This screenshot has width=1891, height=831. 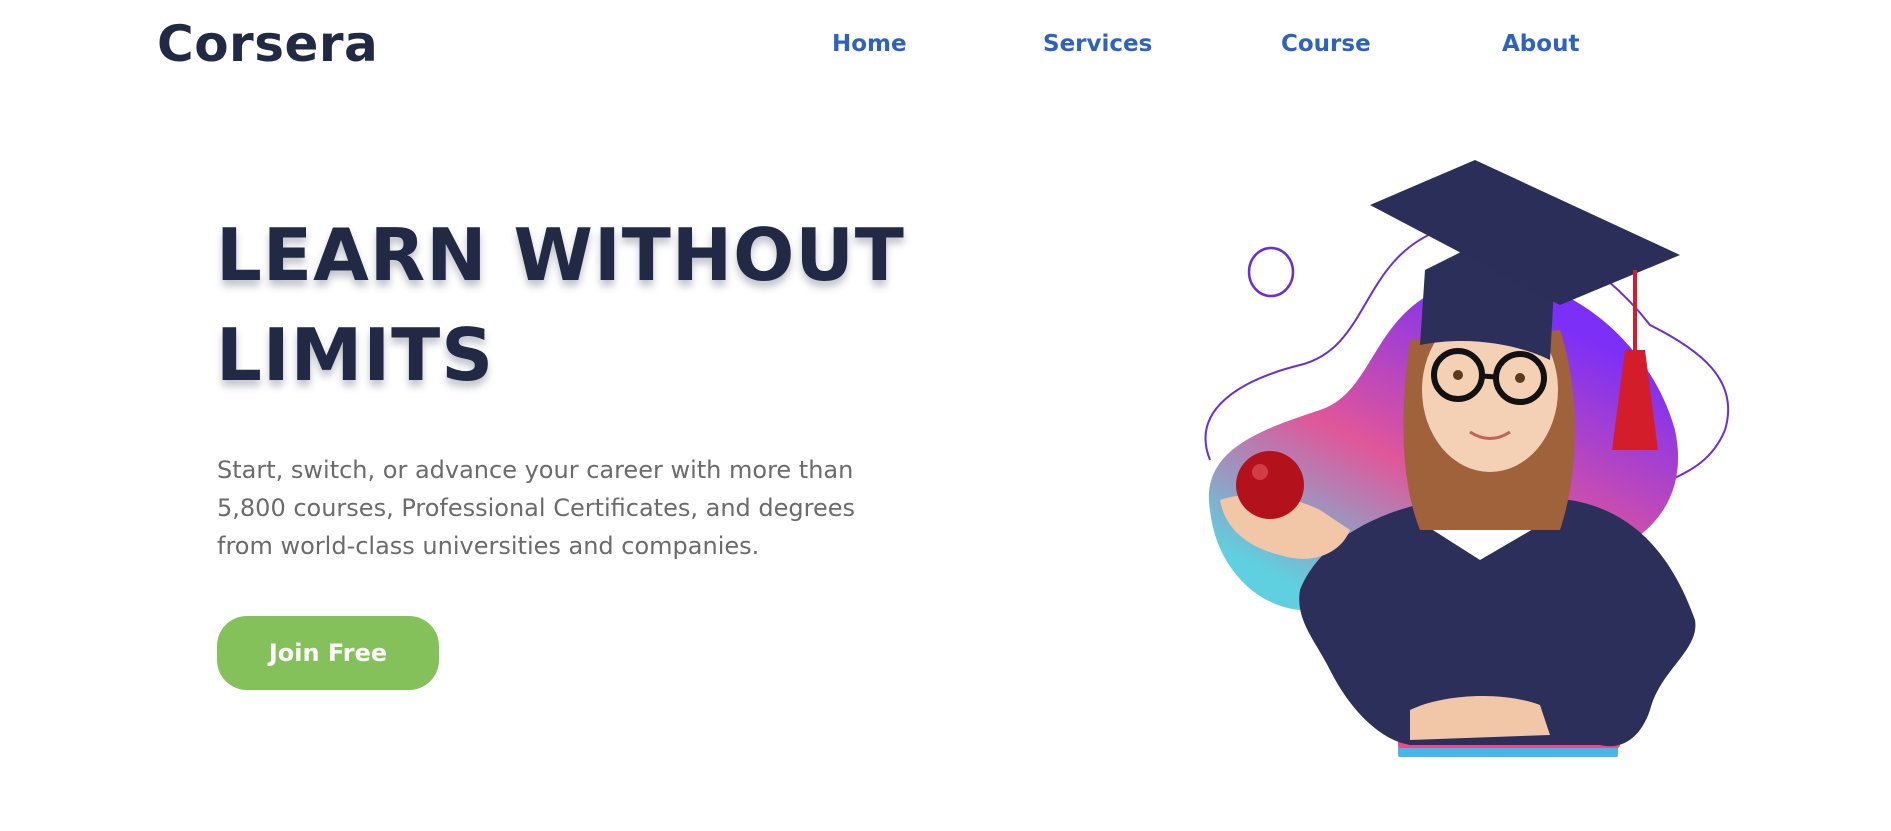 What do you see at coordinates (560, 255) in the screenshot?
I see `hero-title-line-1: LEARN WITHOUT` at bounding box center [560, 255].